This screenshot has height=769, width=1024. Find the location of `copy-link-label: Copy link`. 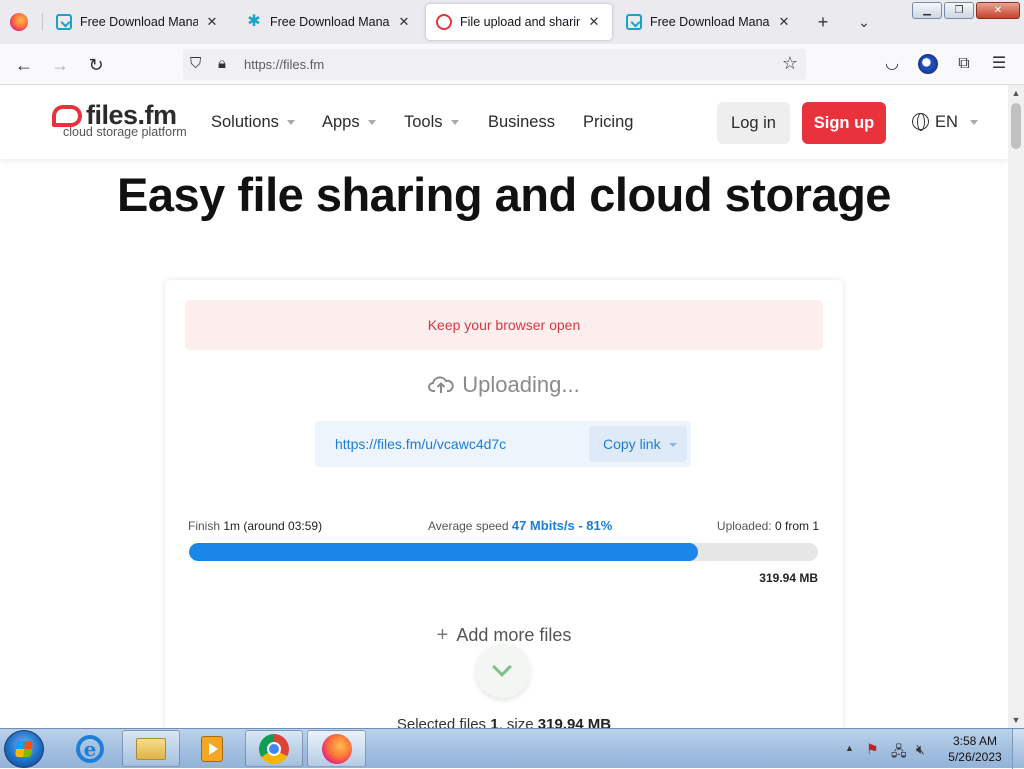

copy-link-label: Copy link is located at coordinates (632, 444).